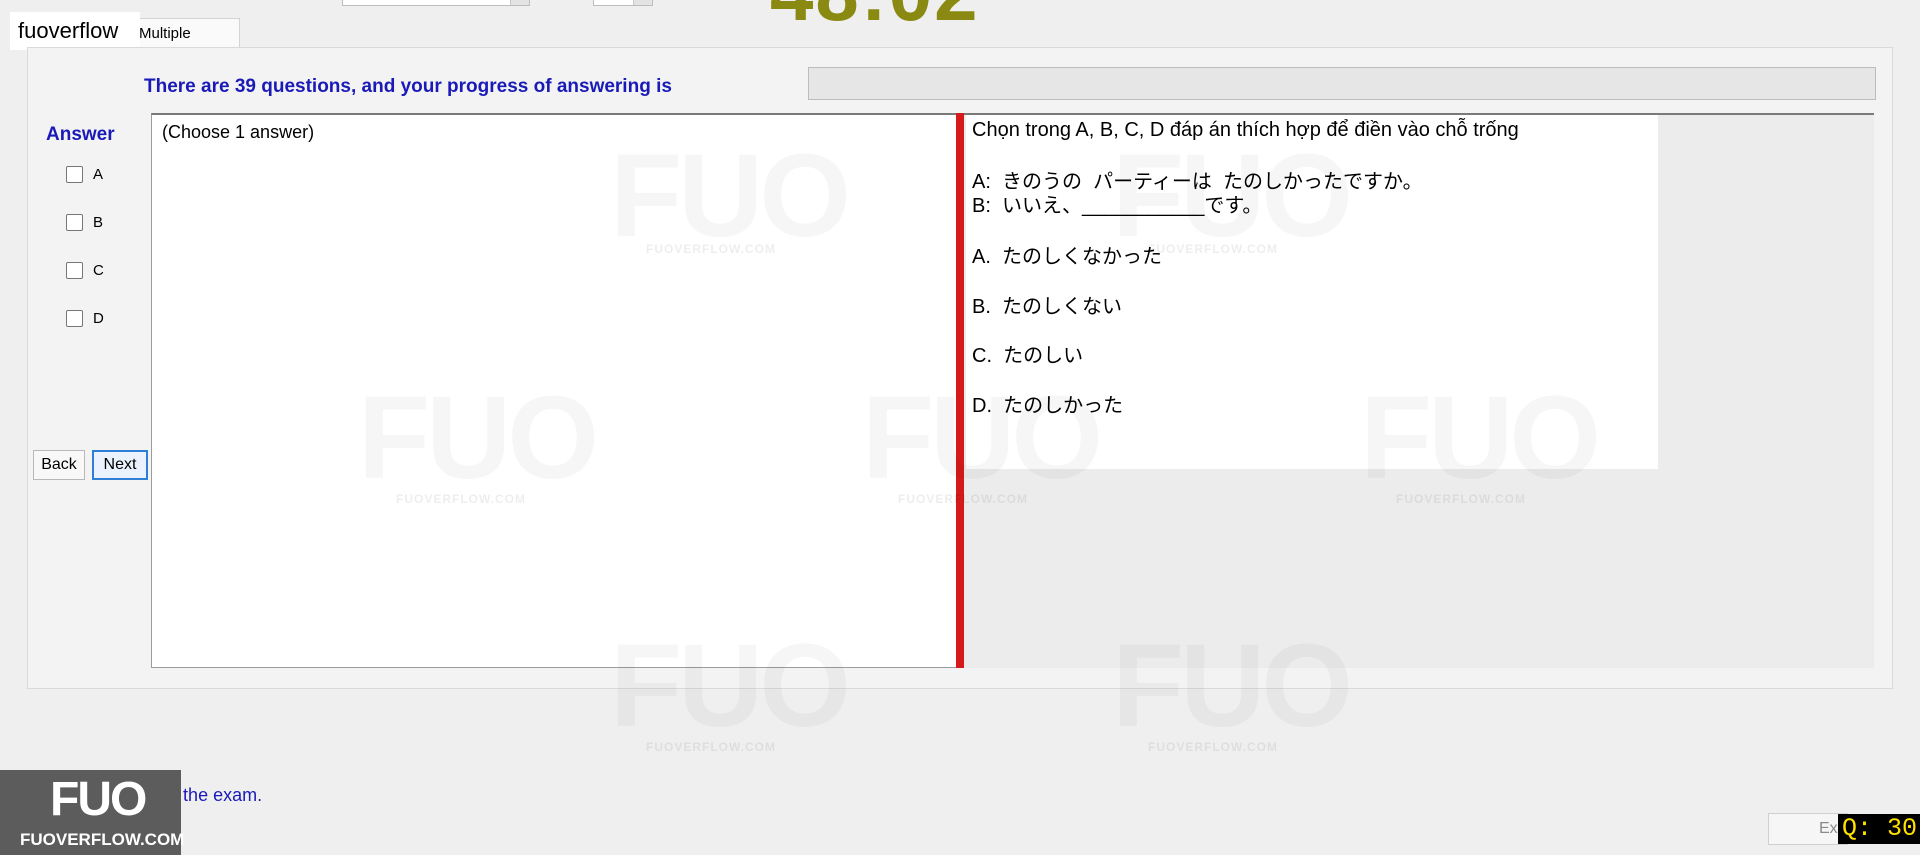 This screenshot has width=1920, height=855. Describe the element at coordinates (1028, 356) in the screenshot. I see `question-choice-c: C. たのしい` at that location.